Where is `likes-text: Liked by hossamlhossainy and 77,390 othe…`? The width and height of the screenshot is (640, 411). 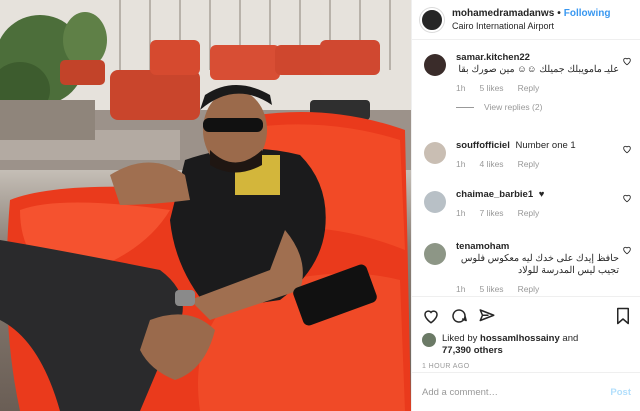 likes-text: Liked by hossamlhossainy and 77,390 othe… is located at coordinates (510, 345).